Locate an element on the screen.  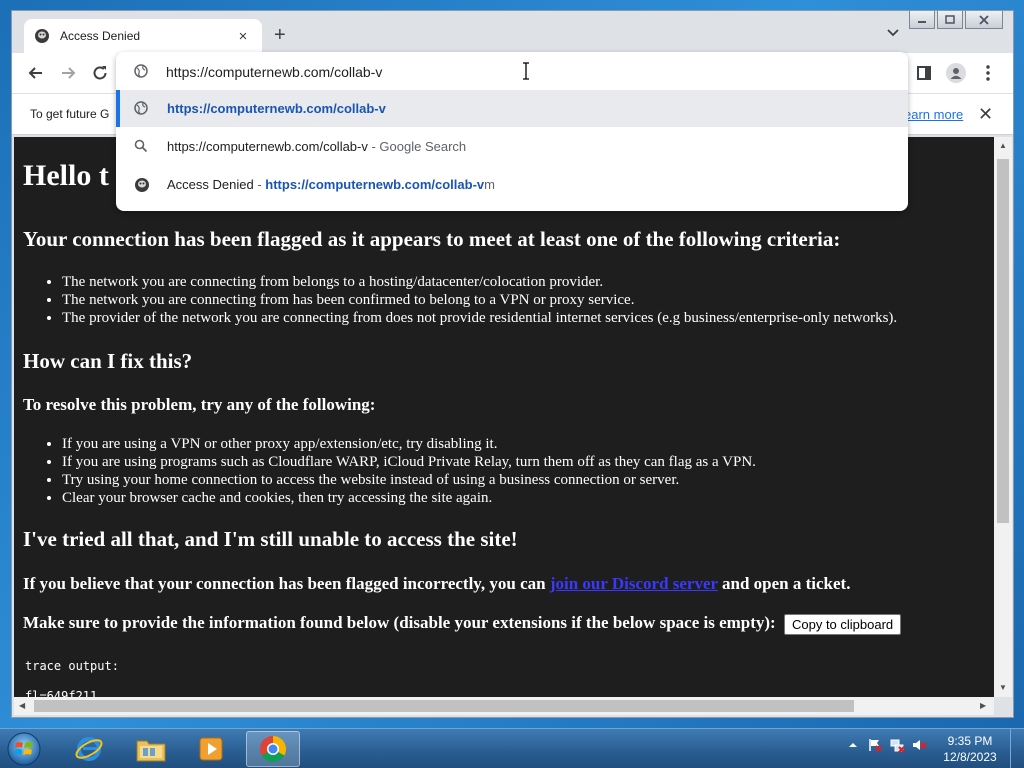
profile-button is located at coordinates (956, 73).